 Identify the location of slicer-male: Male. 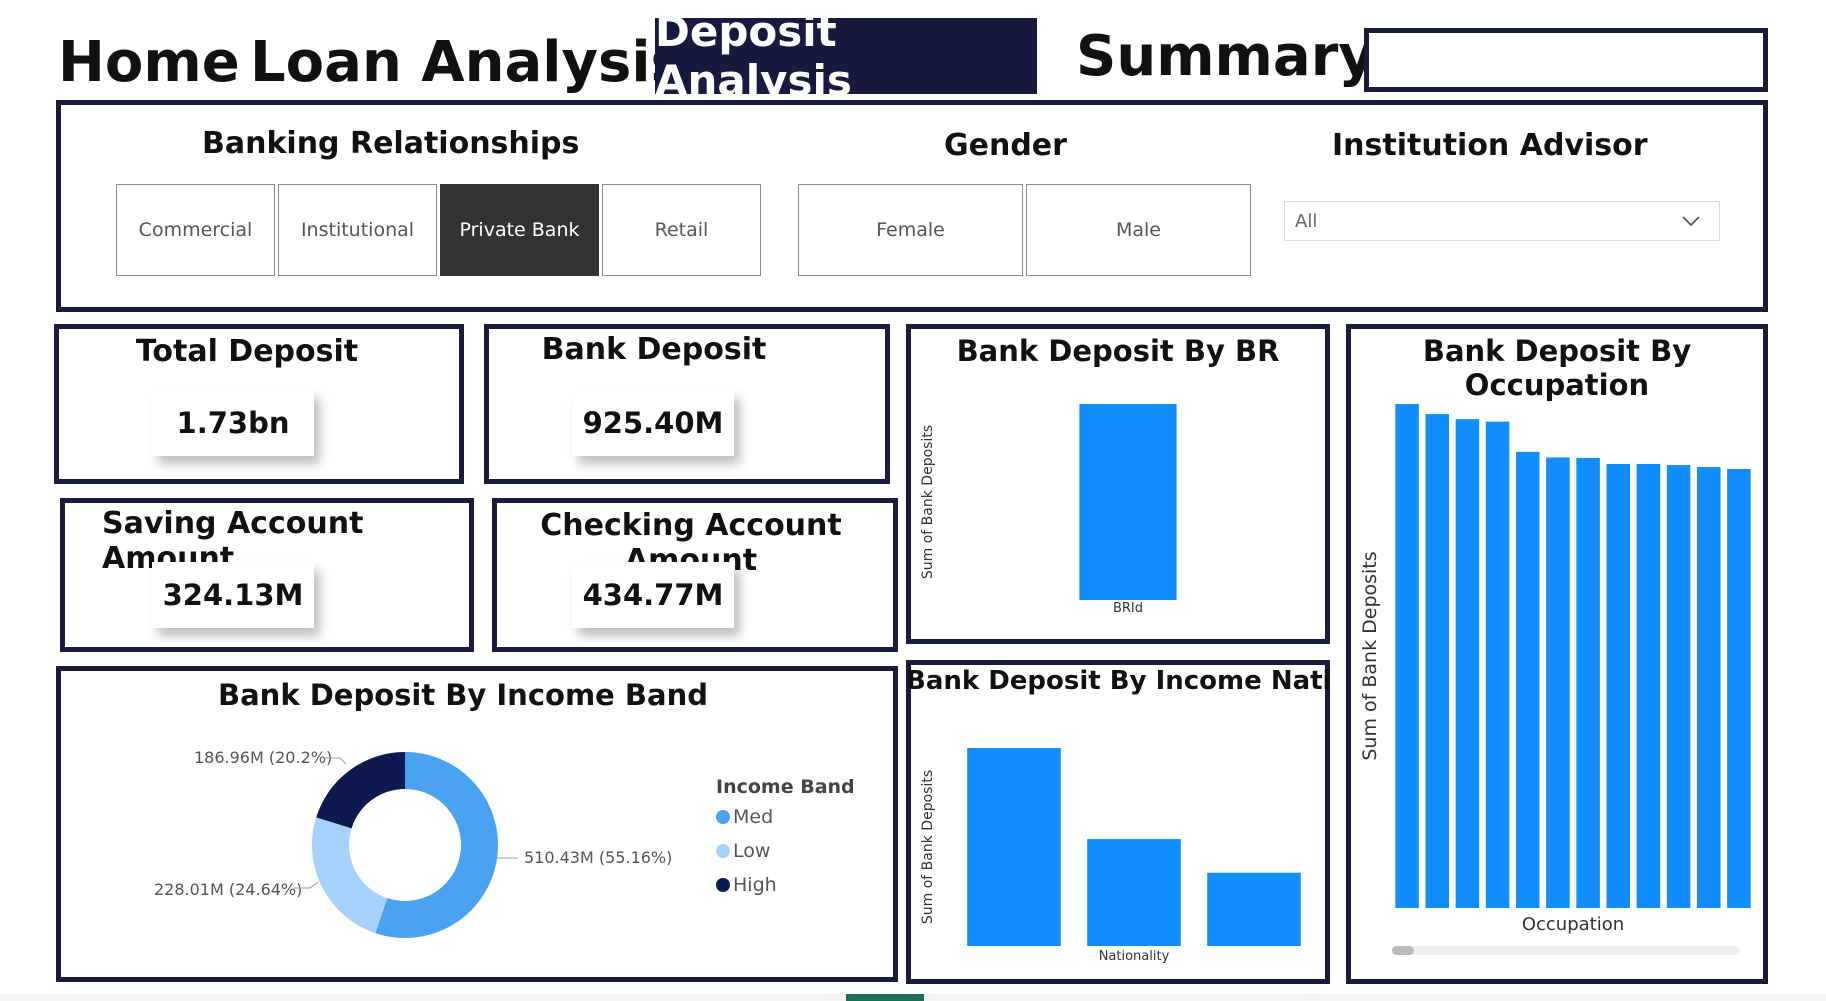
(1138, 230).